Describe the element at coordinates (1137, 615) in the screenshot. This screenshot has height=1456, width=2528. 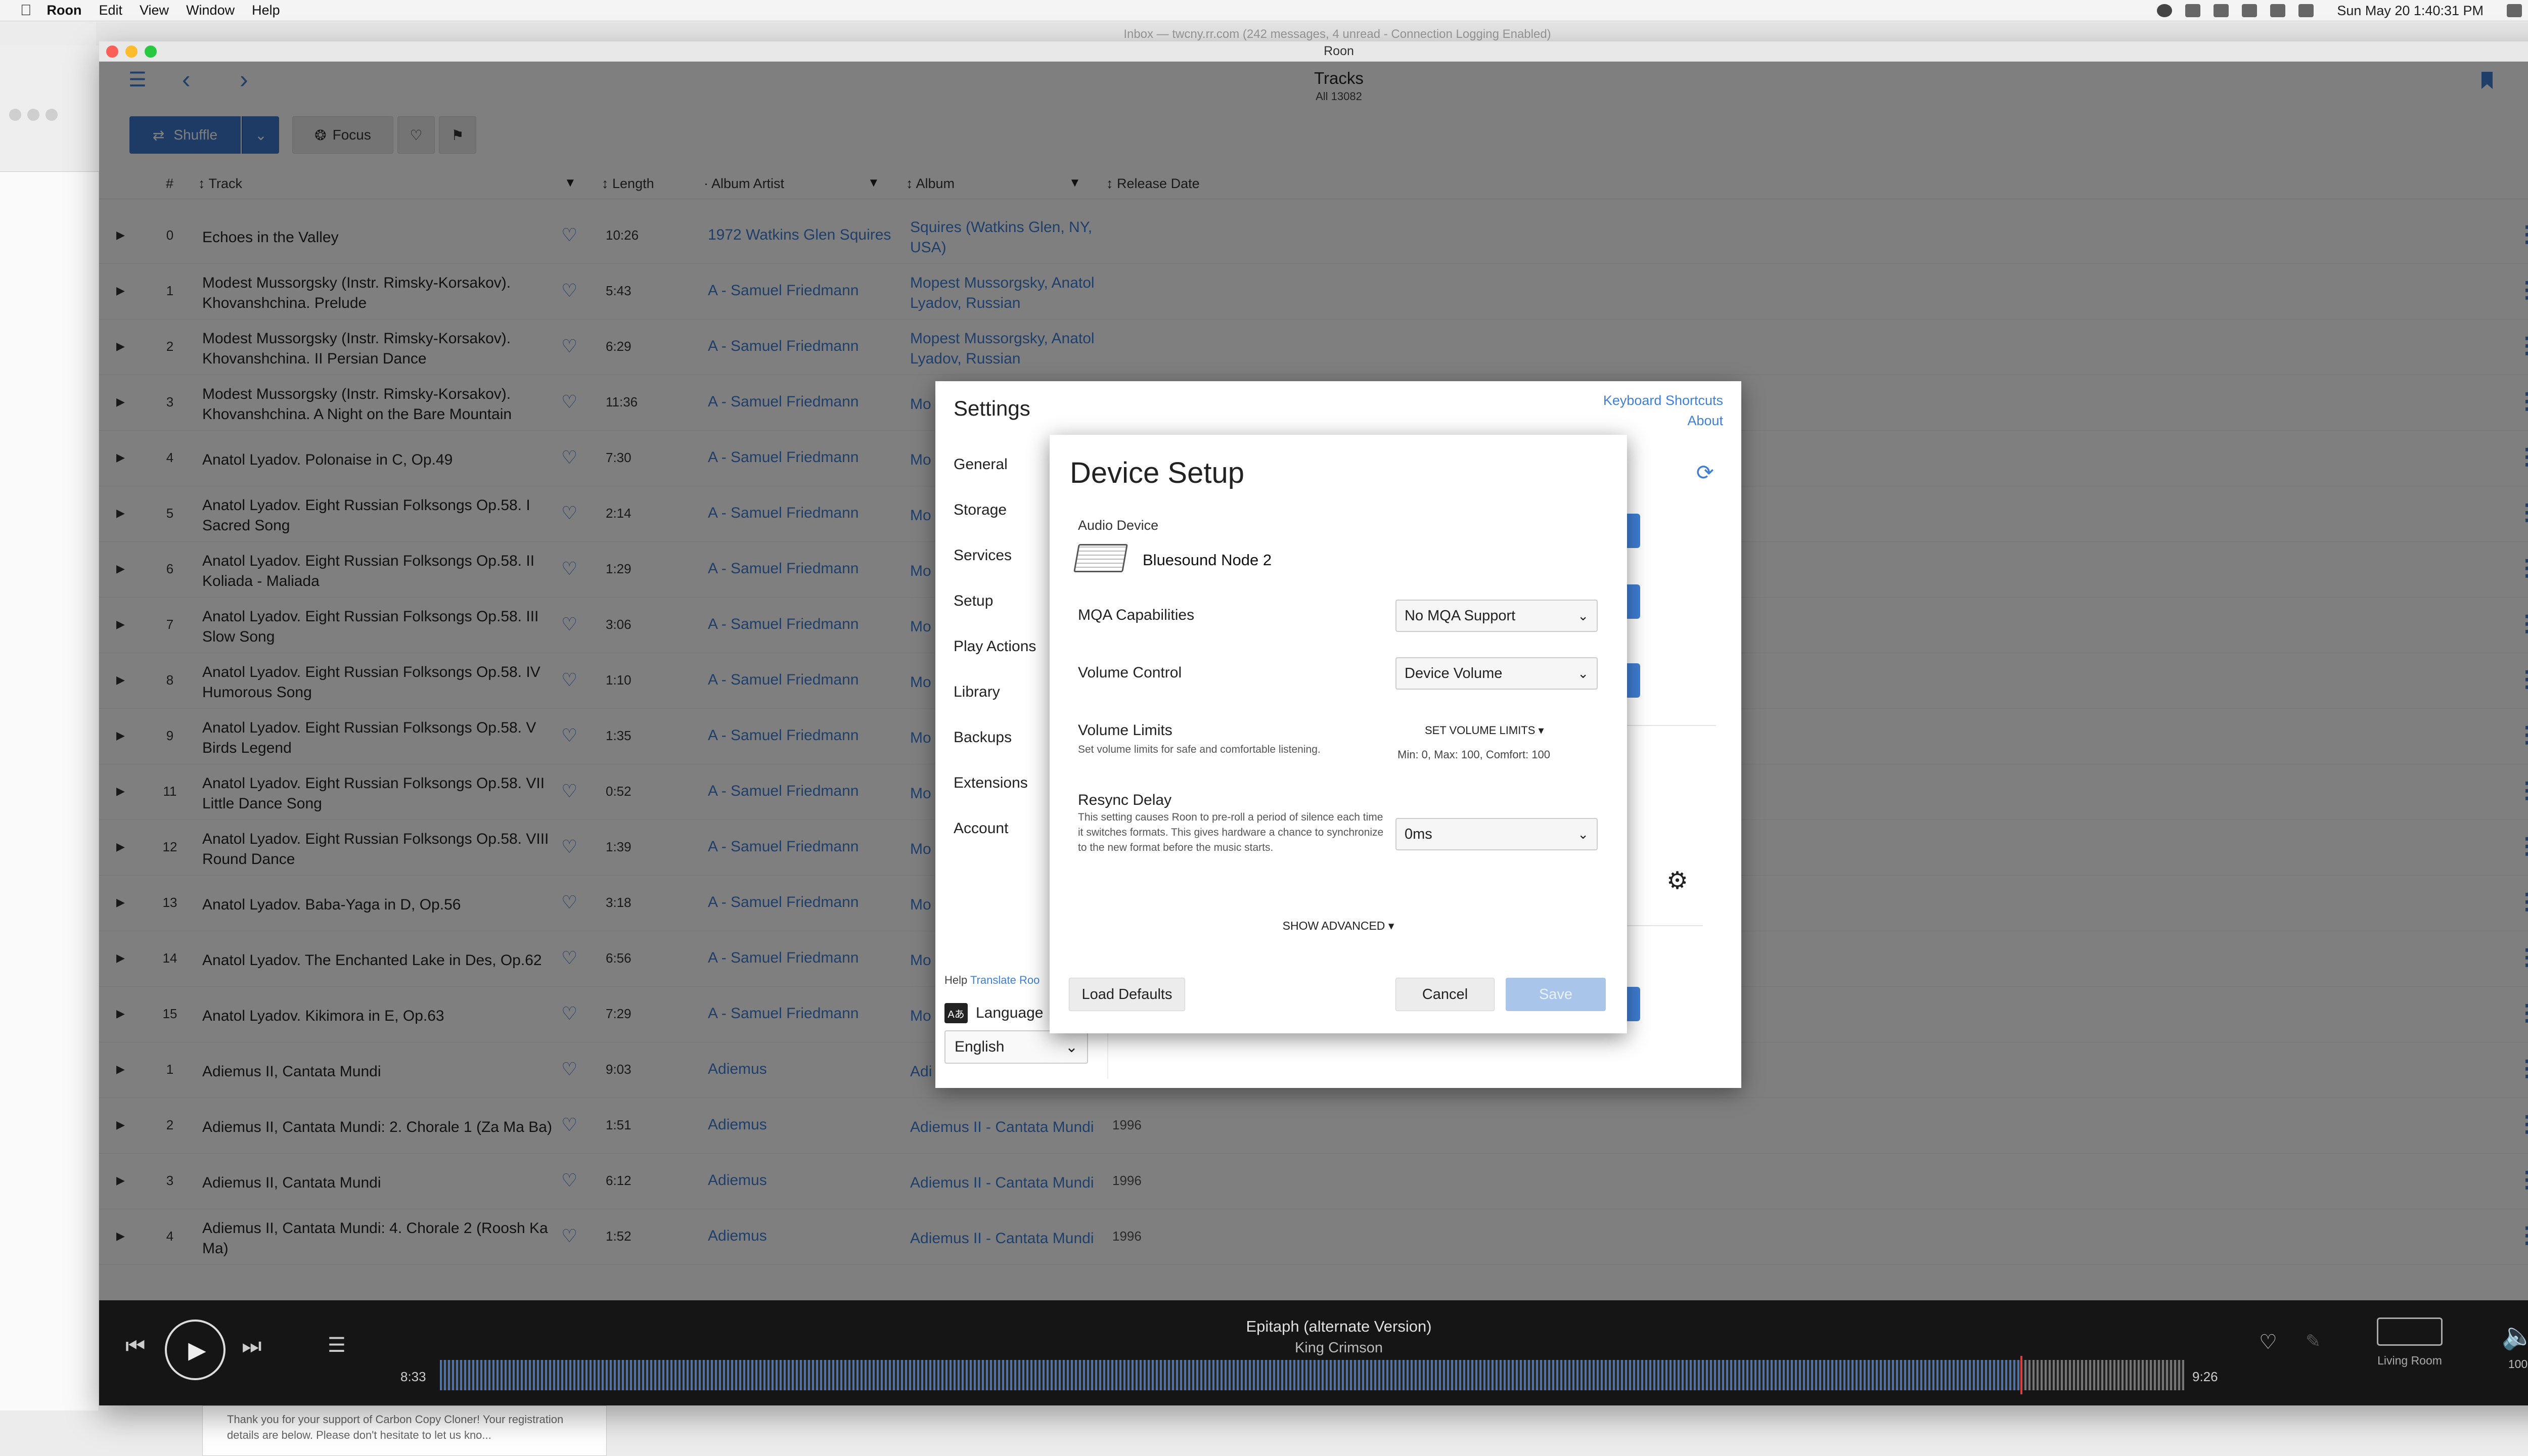
I see `mqa-label: MQA Capabilities` at that location.